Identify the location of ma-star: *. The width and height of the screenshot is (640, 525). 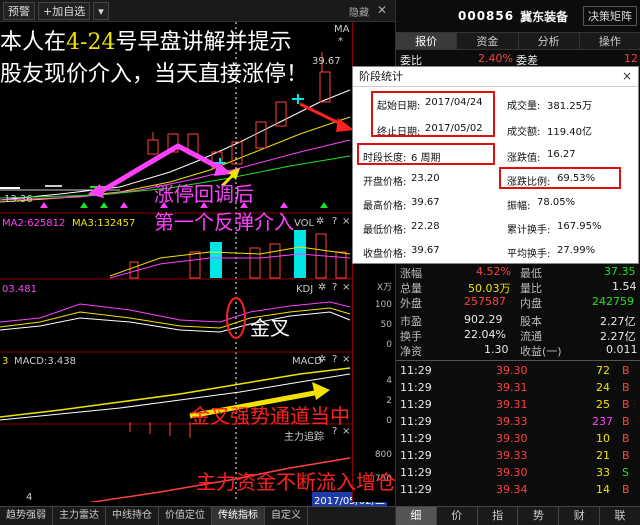
(340, 41).